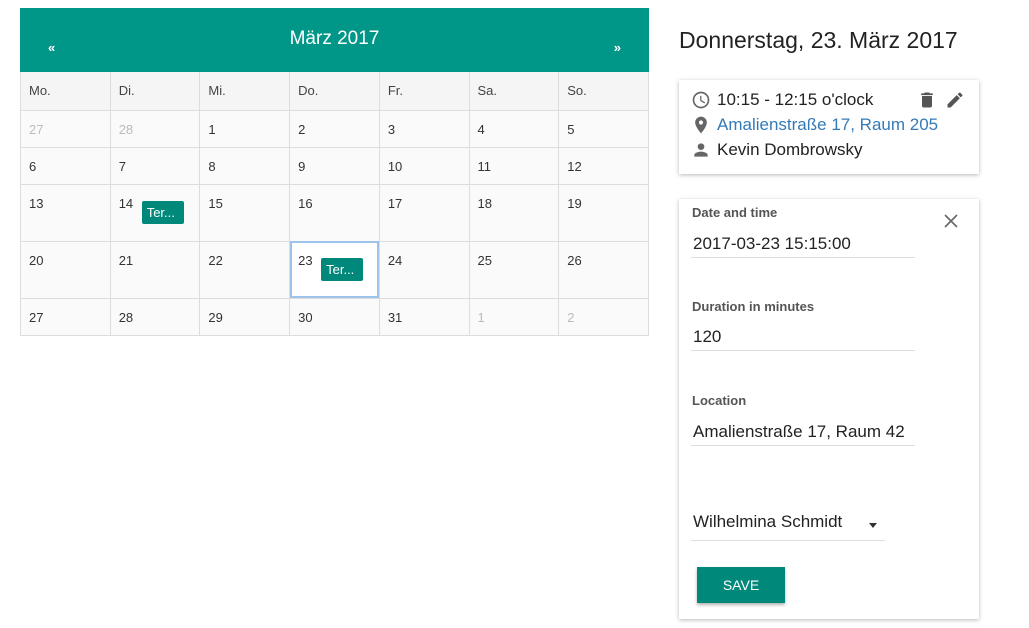 Image resolution: width=1029 pixels, height=628 pixels. What do you see at coordinates (741, 585) in the screenshot?
I see `save-button: SAVE` at bounding box center [741, 585].